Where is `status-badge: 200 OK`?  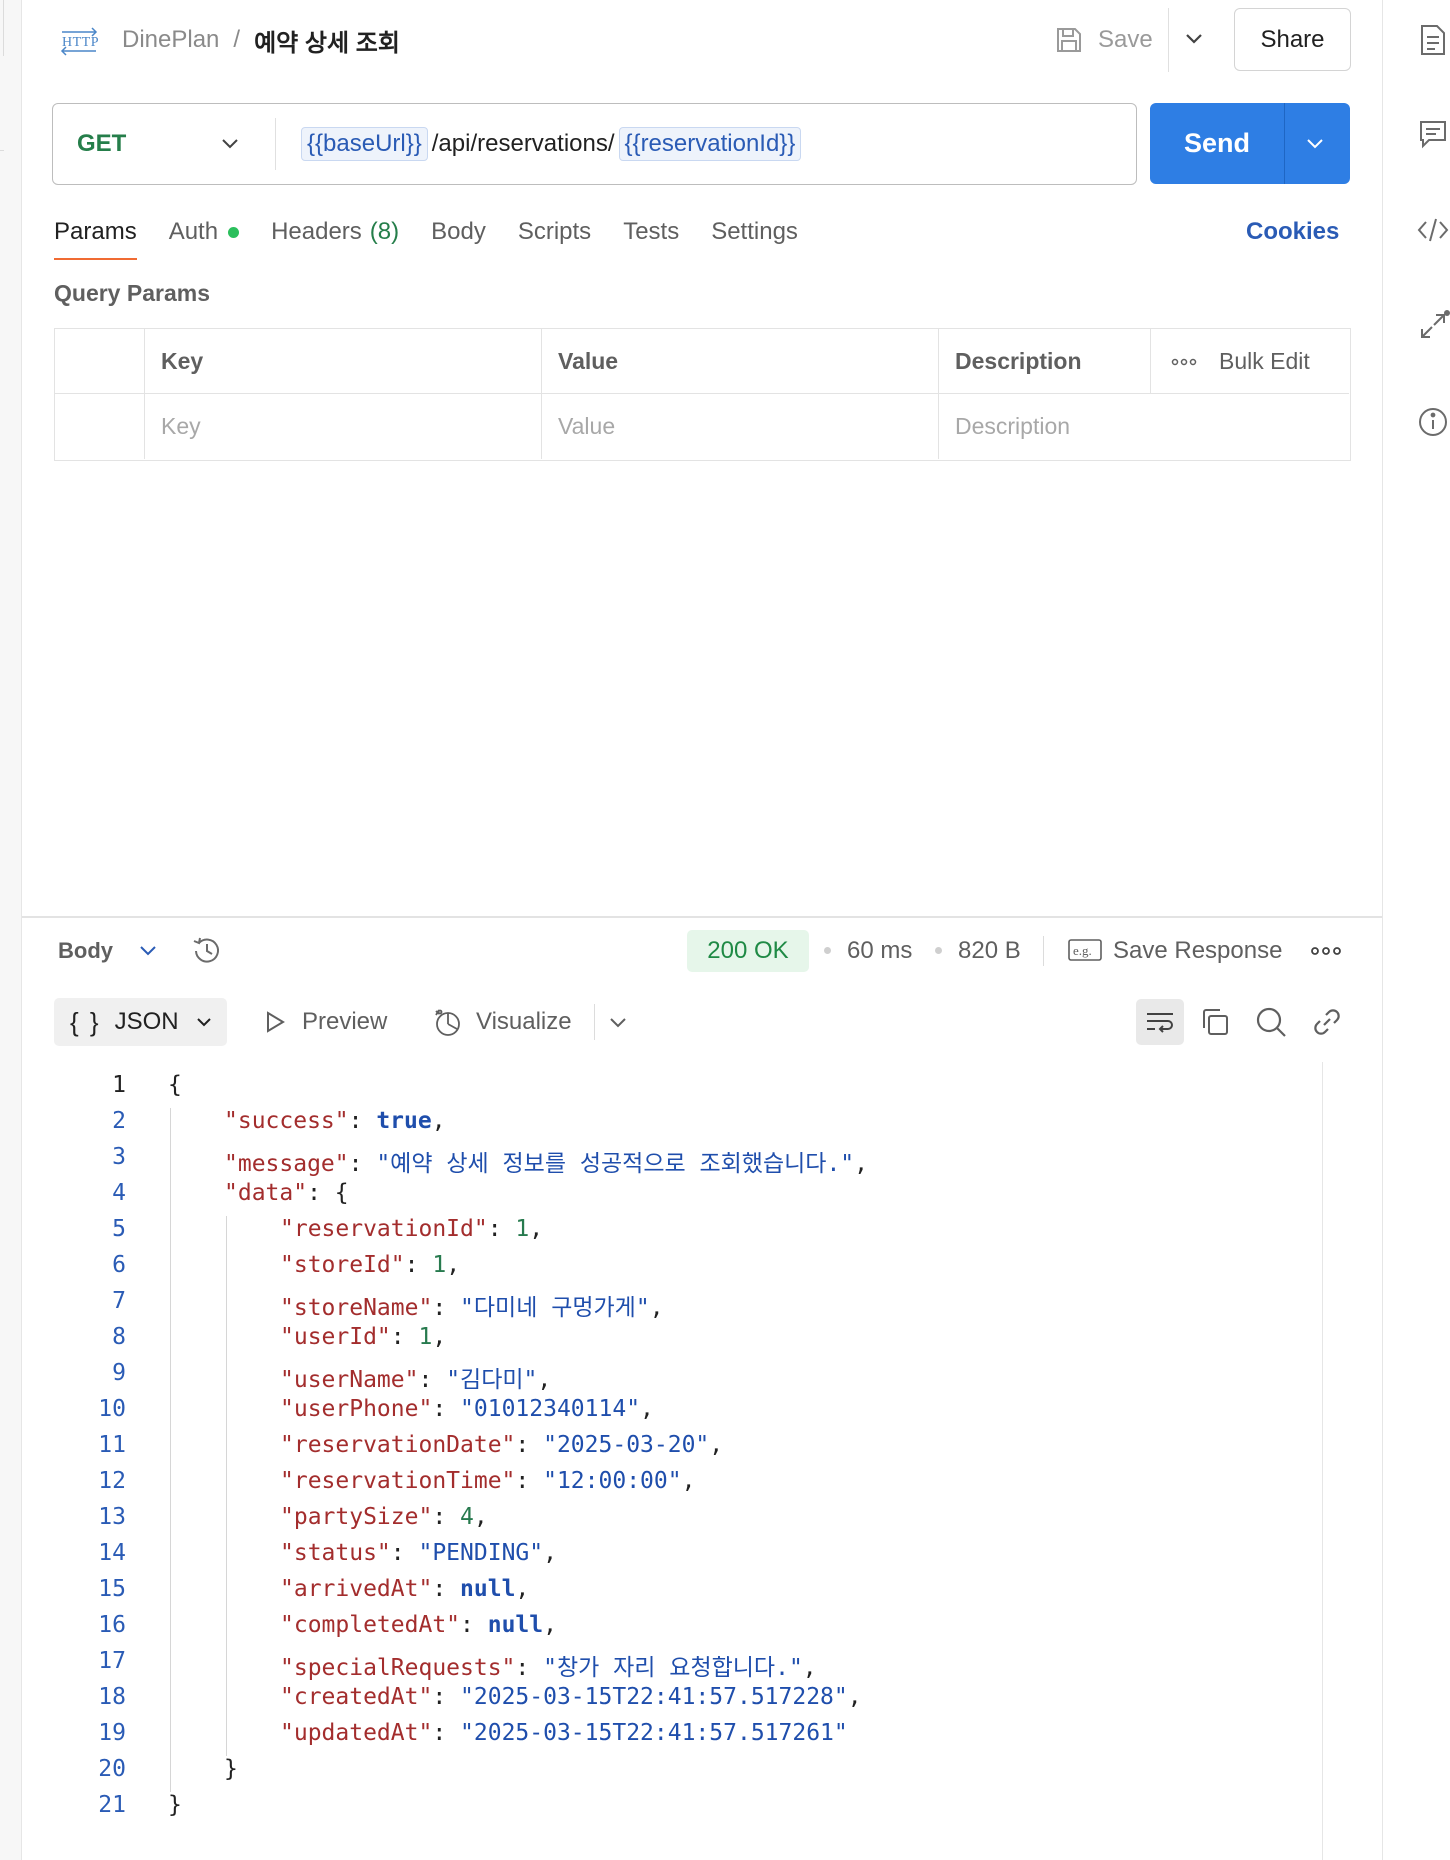 status-badge: 200 OK is located at coordinates (748, 951).